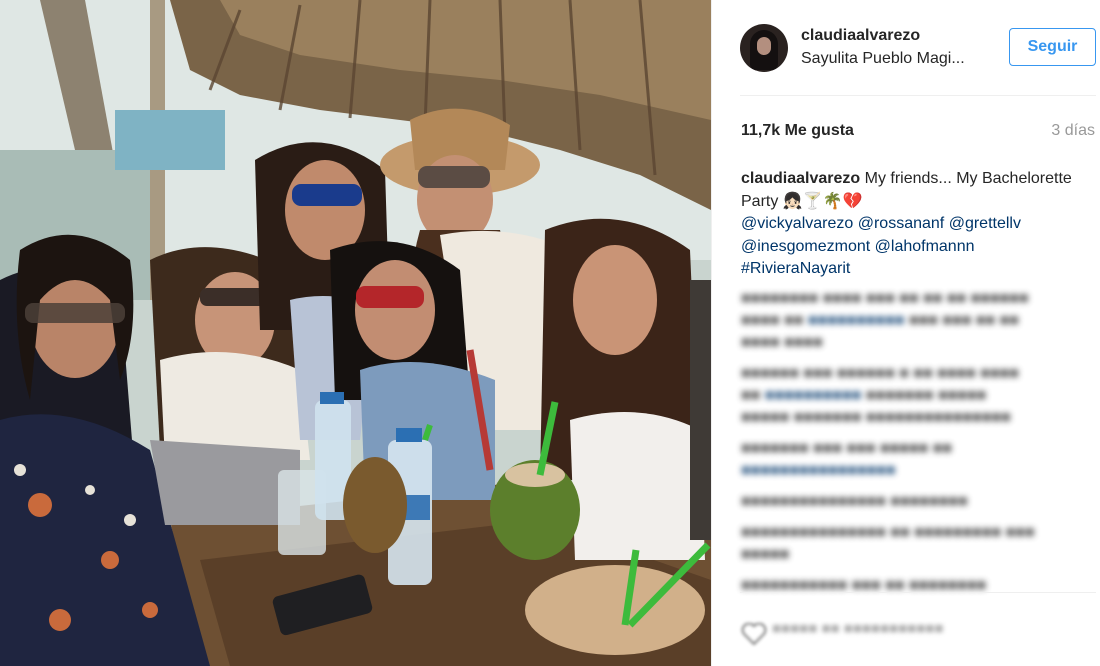  I want to click on post-time: 3 días, so click(1073, 131).